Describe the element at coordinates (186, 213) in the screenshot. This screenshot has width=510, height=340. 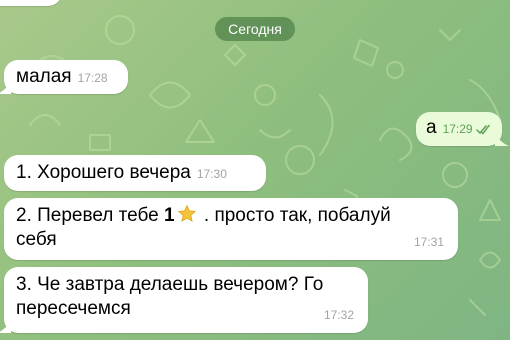
I see `star-icon` at that location.